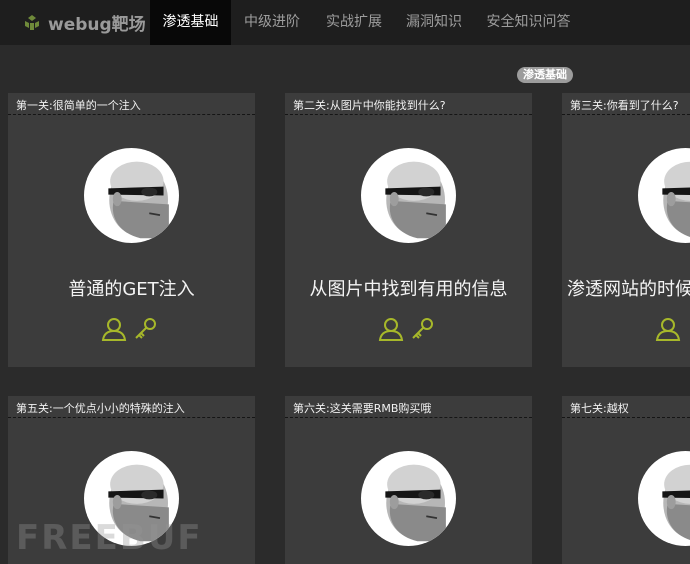  Describe the element at coordinates (408, 289) in the screenshot. I see `card-name: 从图片中找到有用的信息` at that location.